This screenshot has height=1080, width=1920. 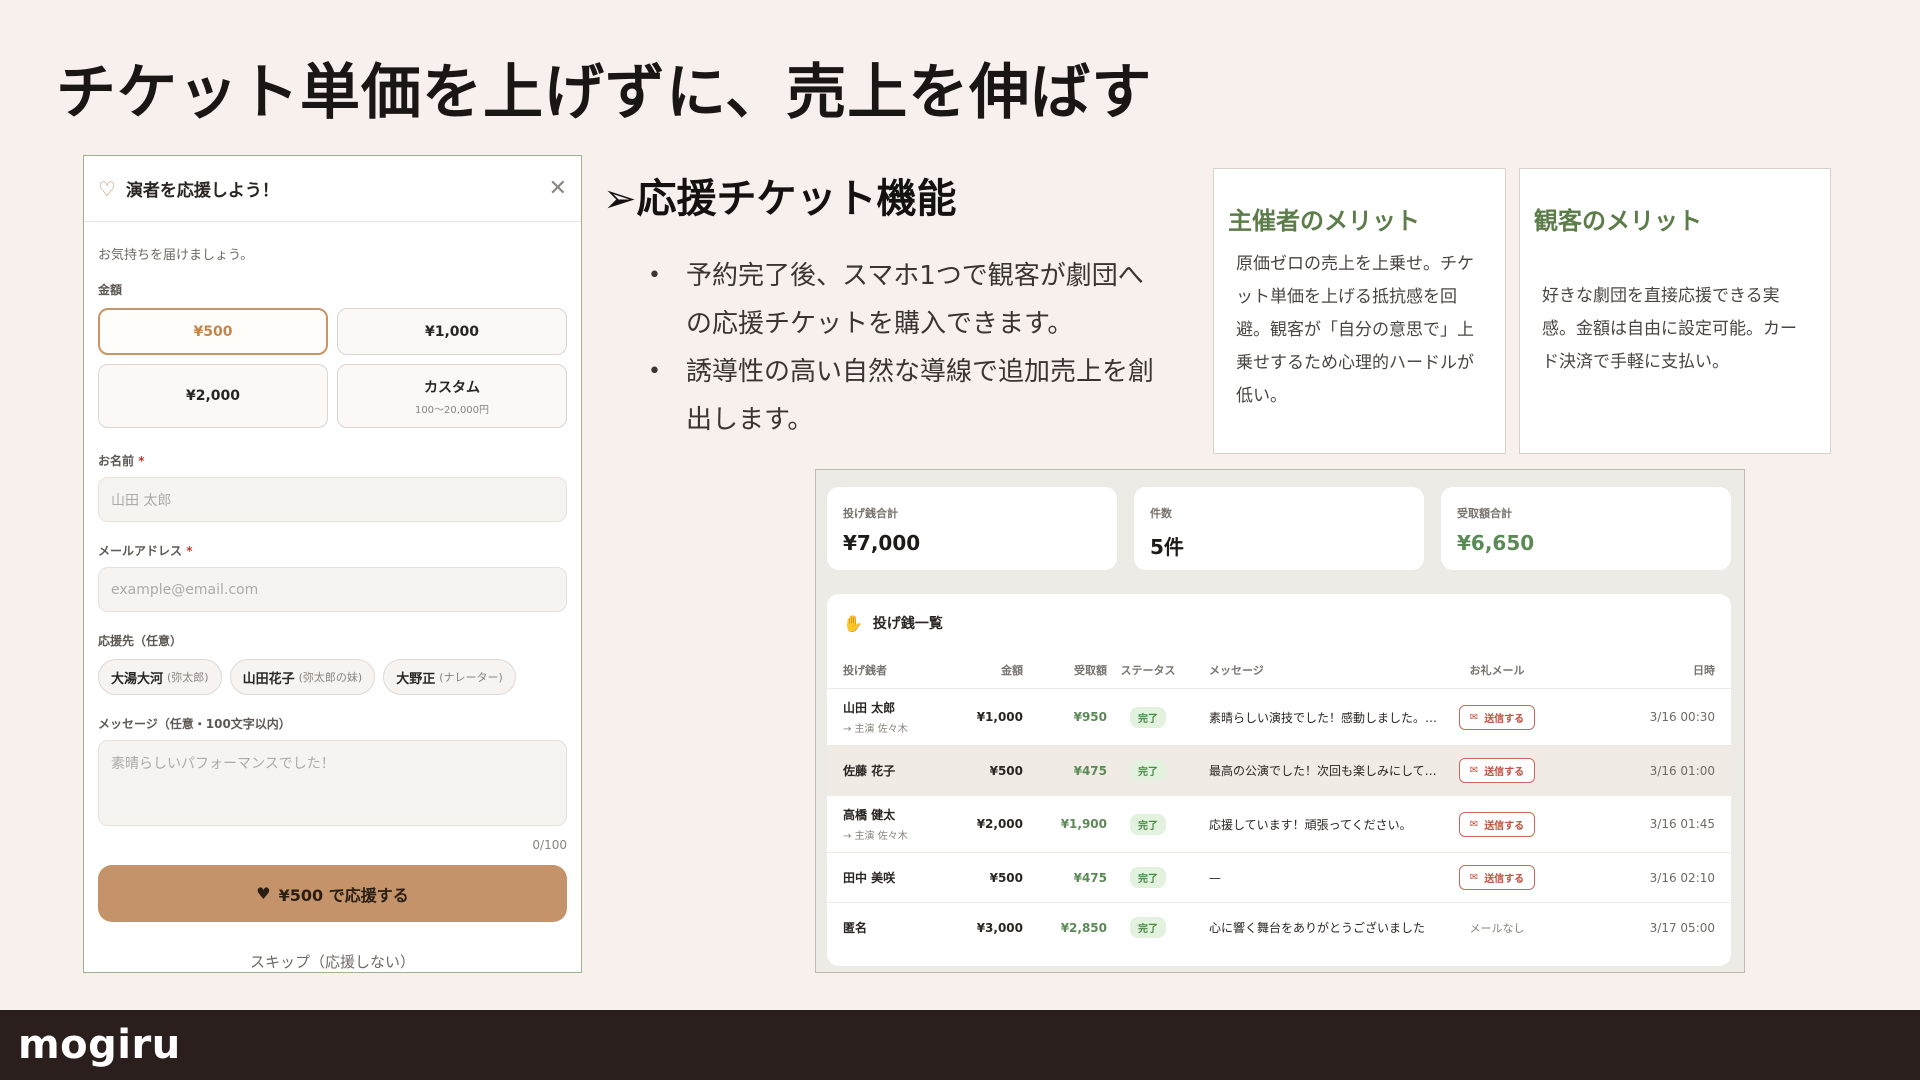 I want to click on amount-cell: ¥2,000, so click(x=999, y=824).